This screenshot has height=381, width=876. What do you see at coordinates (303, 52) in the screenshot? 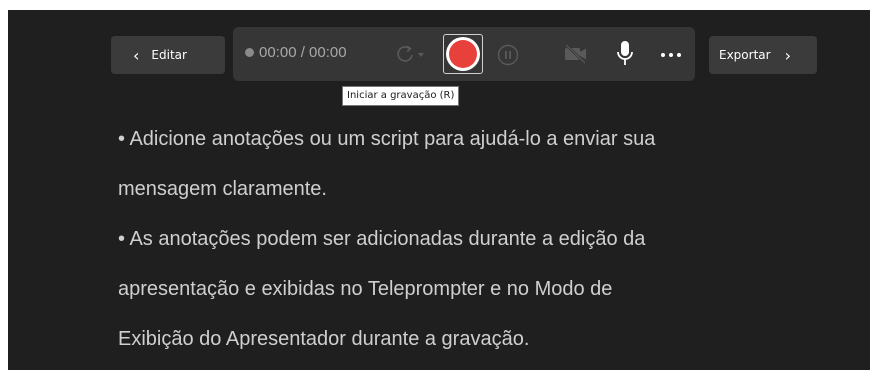
I see `timer-text: 00:00 / 00:00` at bounding box center [303, 52].